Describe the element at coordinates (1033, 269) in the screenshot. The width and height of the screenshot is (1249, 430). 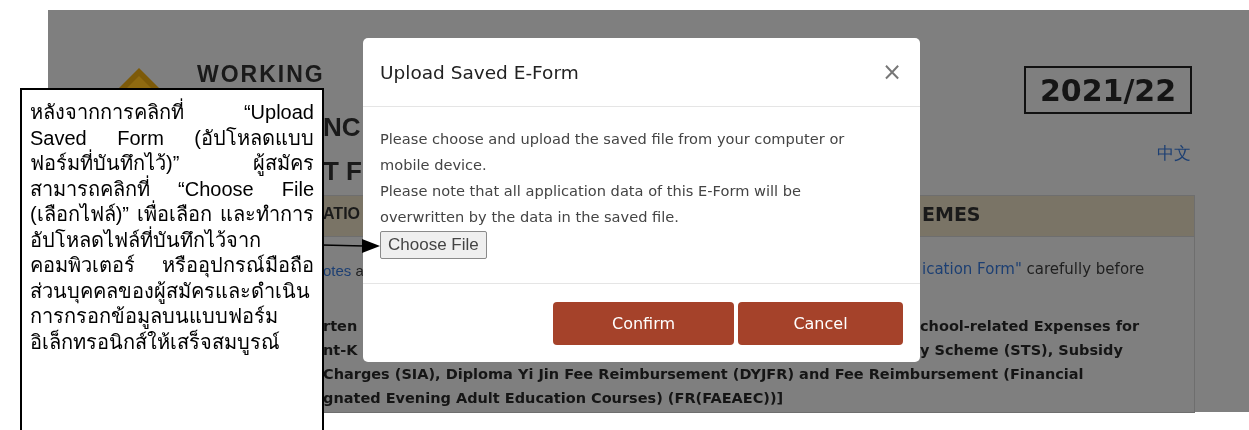
I see `body-text: ication Form" carefully before` at that location.